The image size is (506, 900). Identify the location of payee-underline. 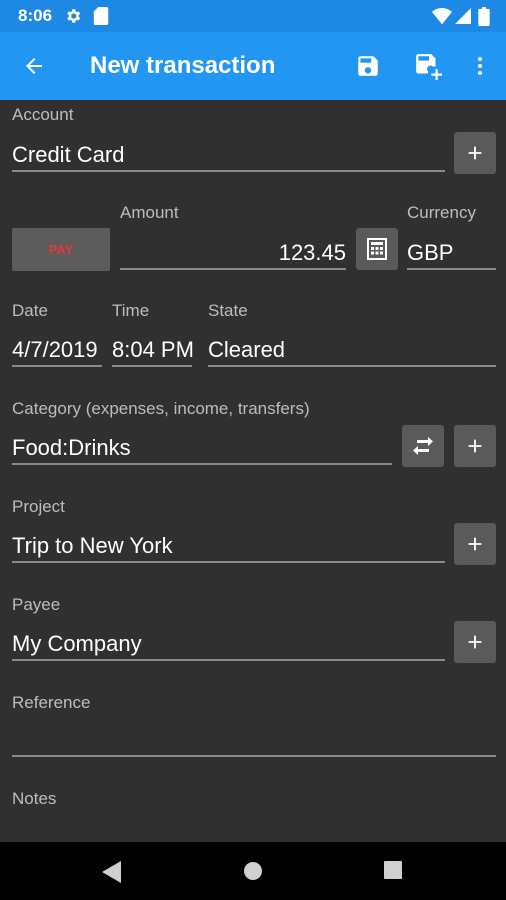
(228, 660).